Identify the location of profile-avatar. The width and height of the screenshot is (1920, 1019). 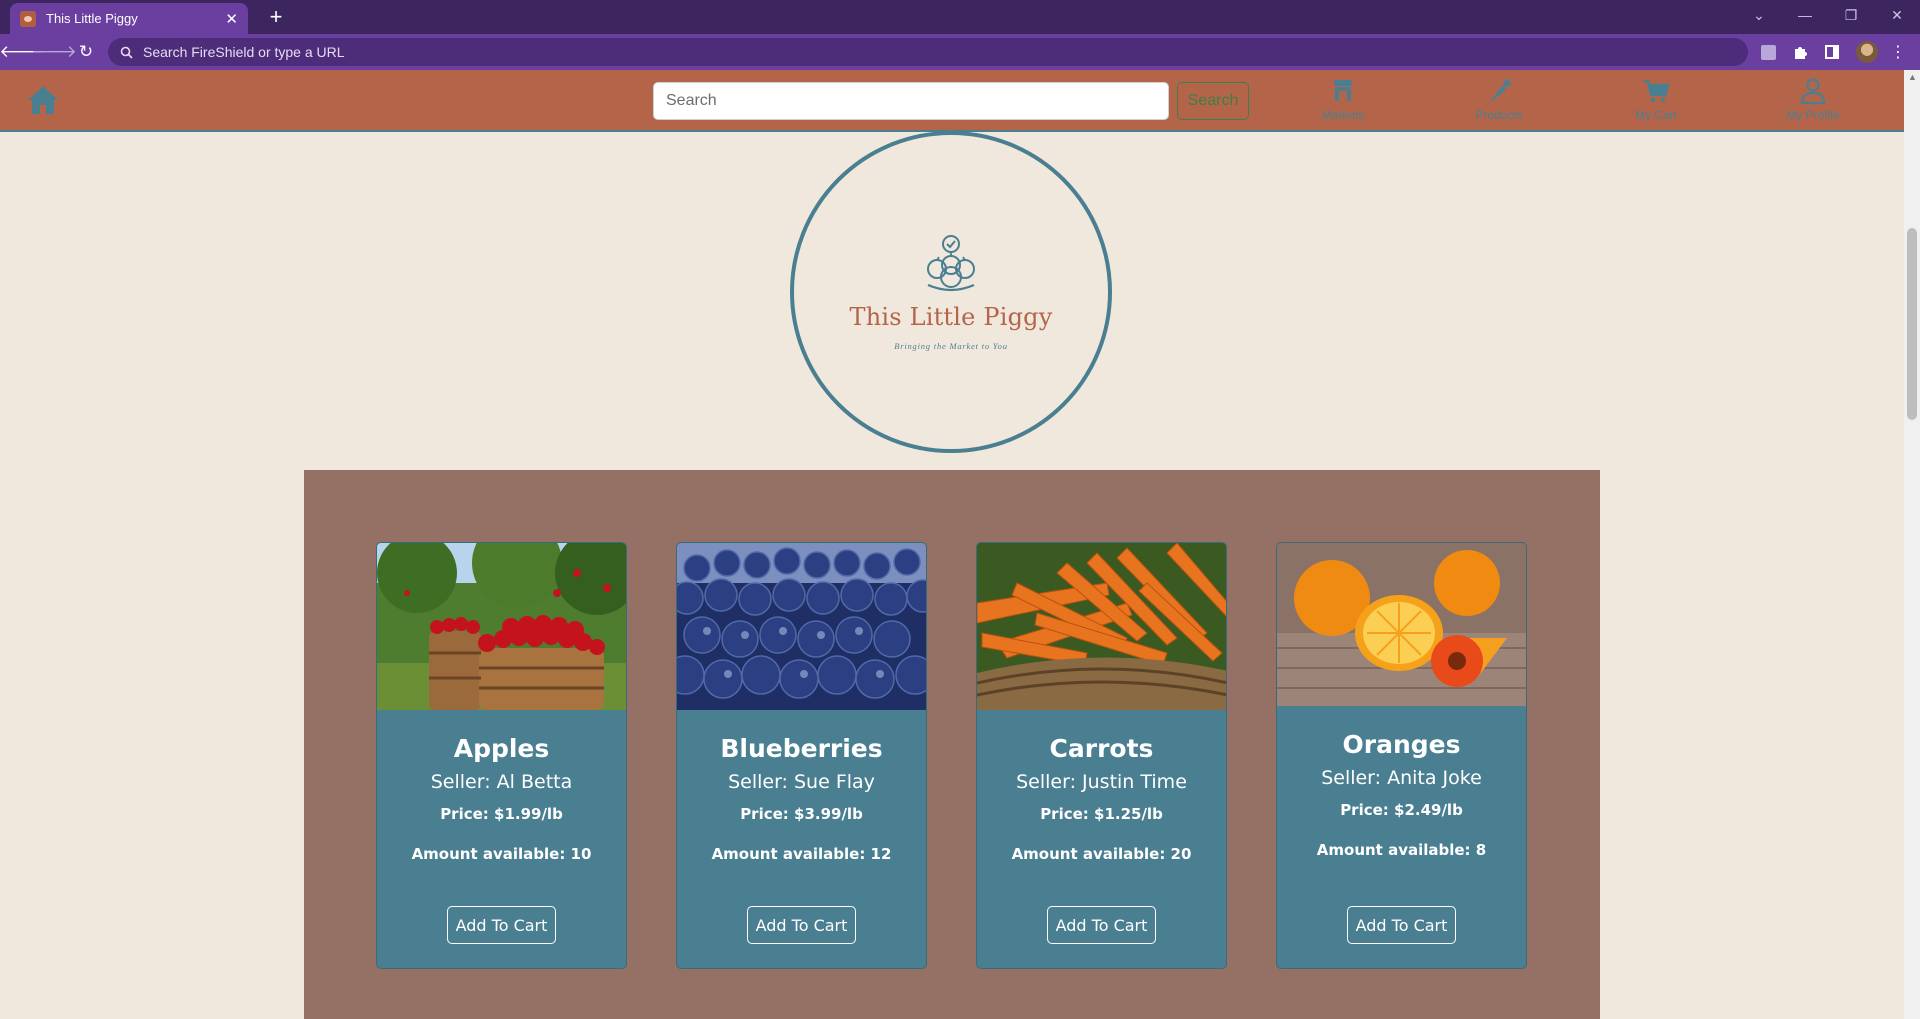
(1867, 52).